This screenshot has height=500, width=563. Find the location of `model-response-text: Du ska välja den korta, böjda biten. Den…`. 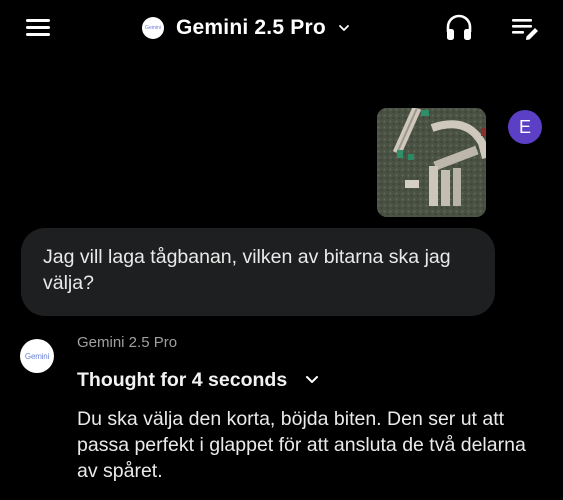

model-response-text: Du ska välja den korta, böjda biten. Den… is located at coordinates (301, 445).